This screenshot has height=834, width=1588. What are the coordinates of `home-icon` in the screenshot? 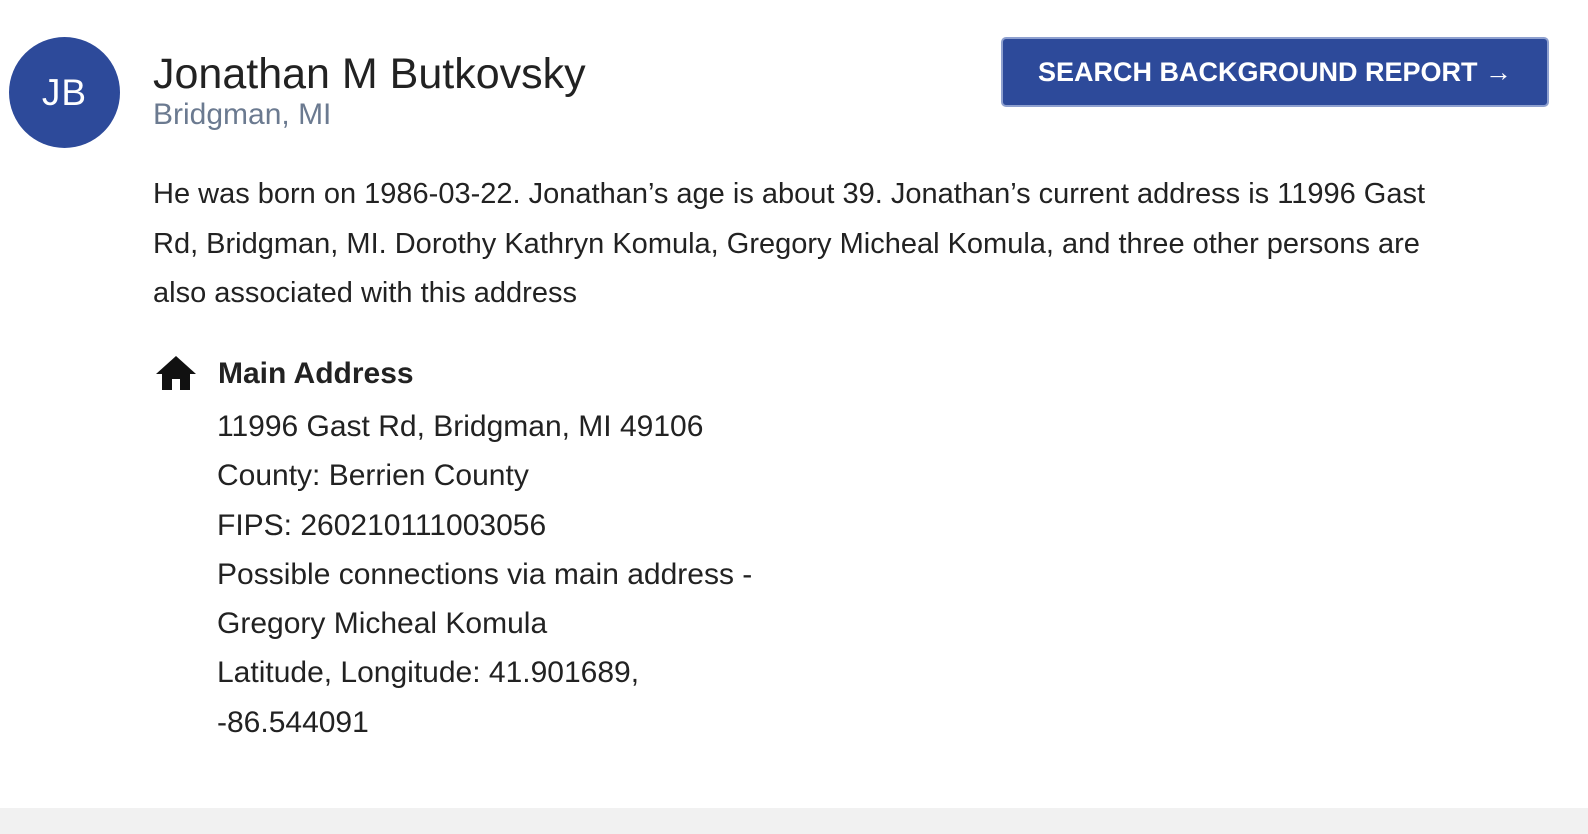 It's located at (176, 373).